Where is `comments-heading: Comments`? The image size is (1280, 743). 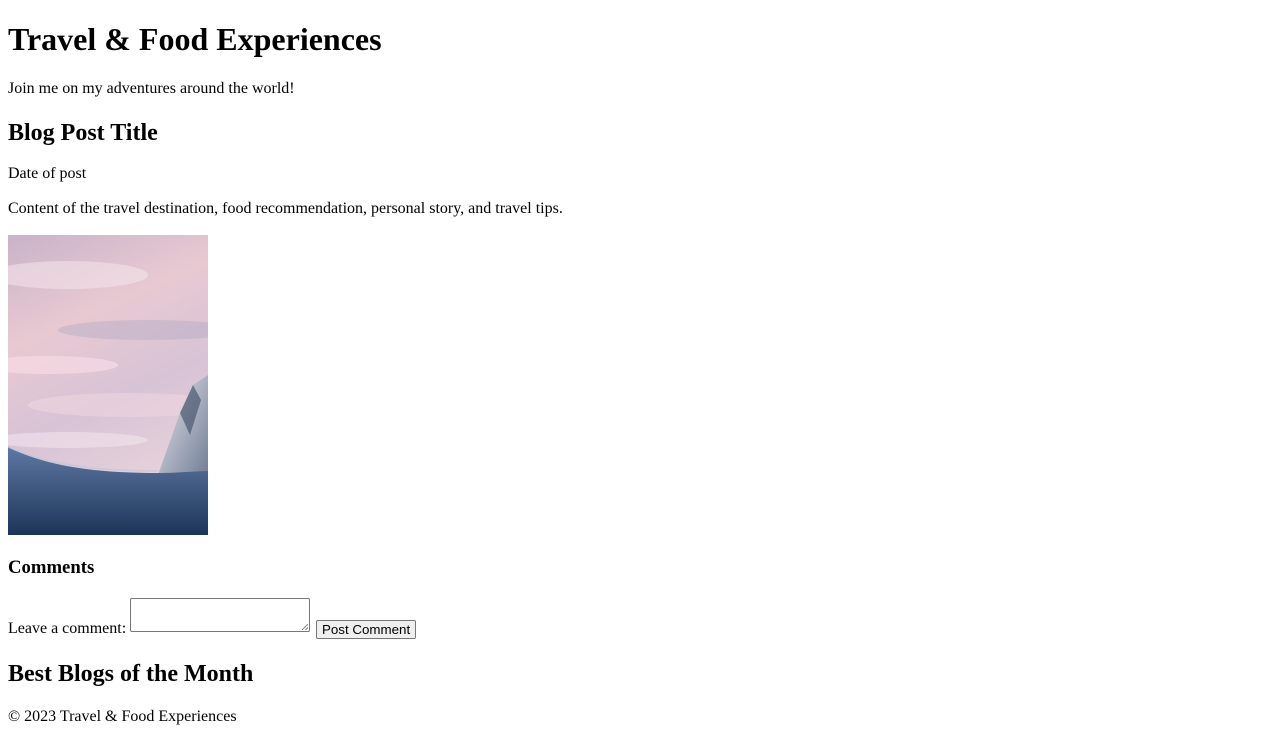 comments-heading: Comments is located at coordinates (51, 567).